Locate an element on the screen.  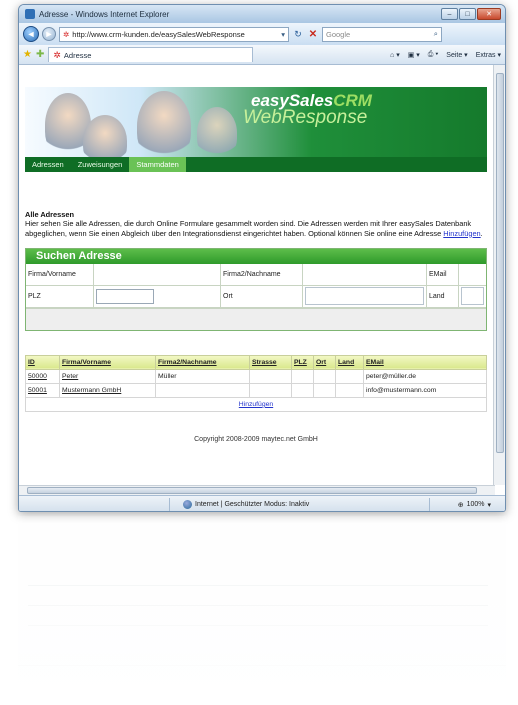
label-plz: PLZ is located at coordinates (60, 296).